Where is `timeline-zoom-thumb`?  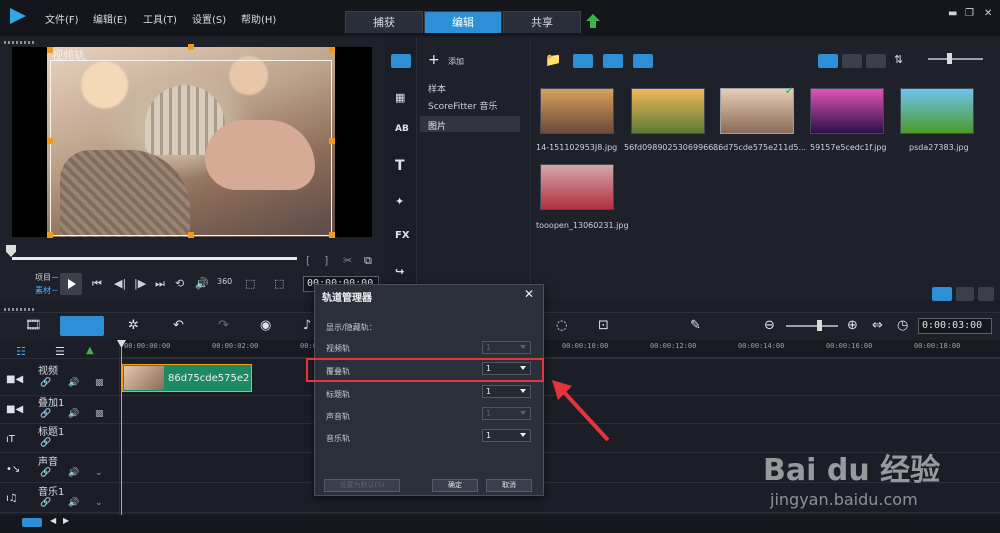
timeline-zoom-thumb is located at coordinates (819, 325).